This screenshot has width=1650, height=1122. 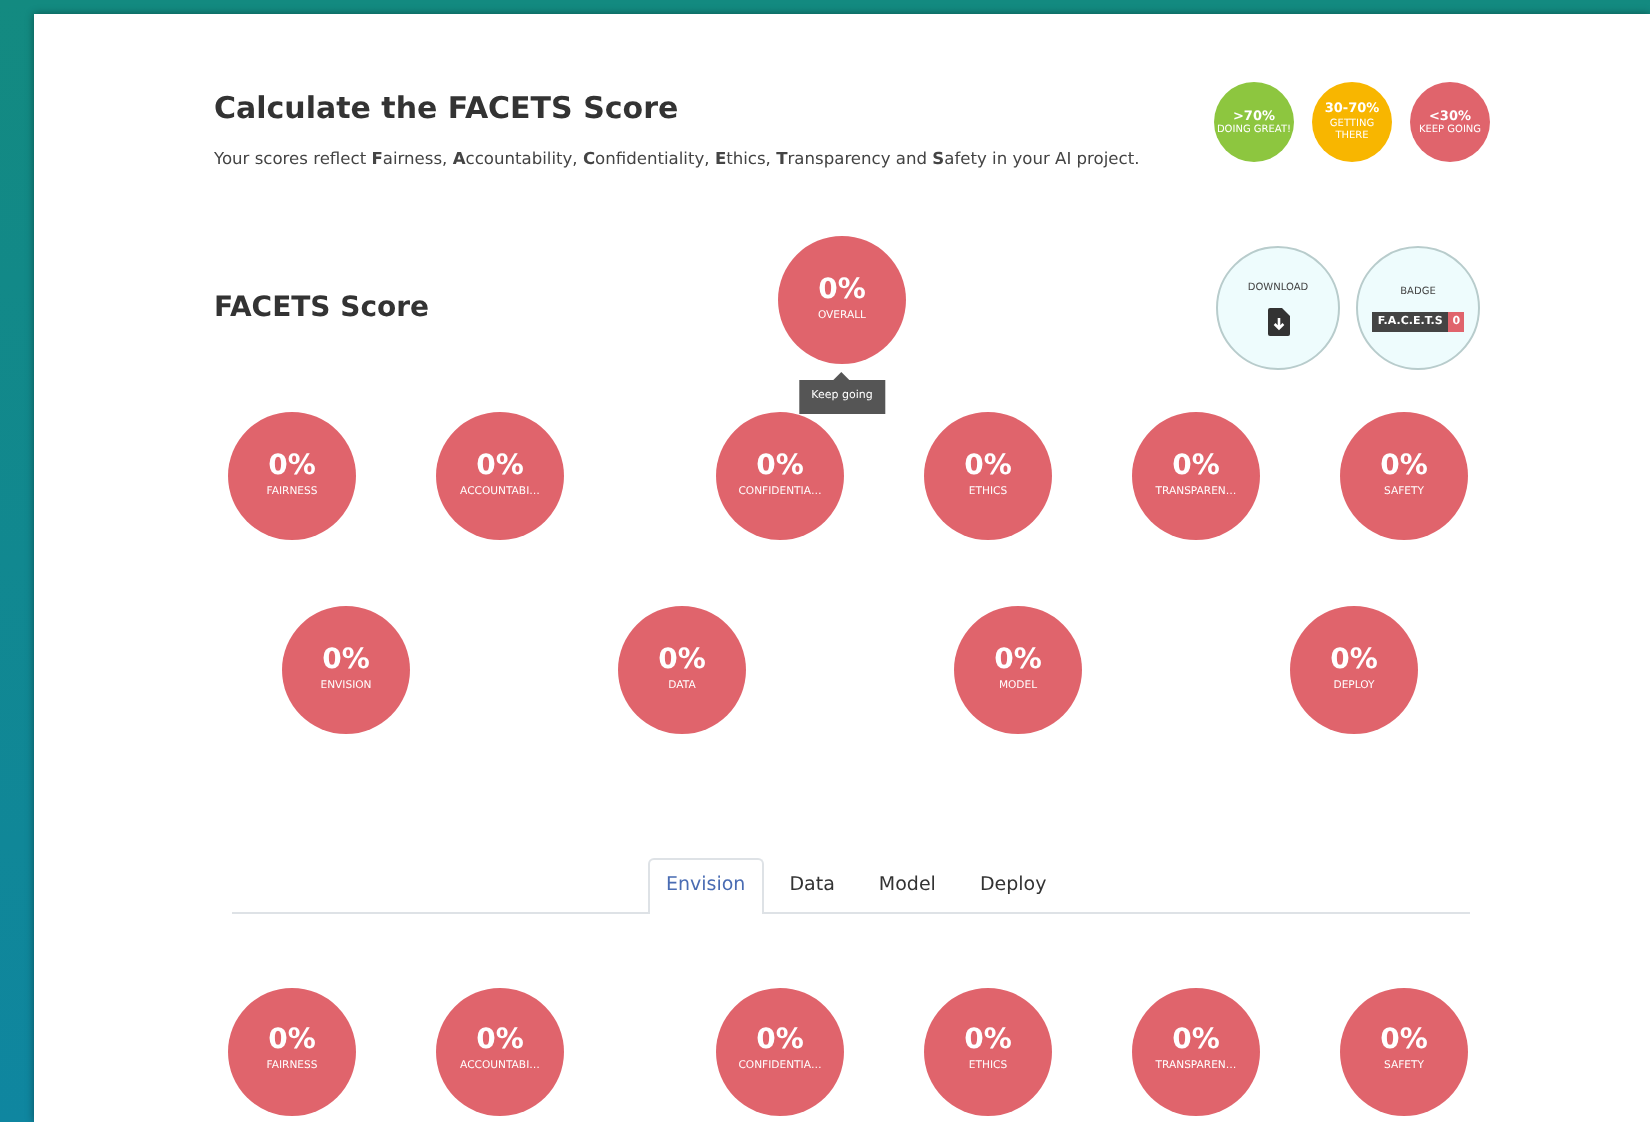 What do you see at coordinates (1278, 321) in the screenshot?
I see `file-download-icon` at bounding box center [1278, 321].